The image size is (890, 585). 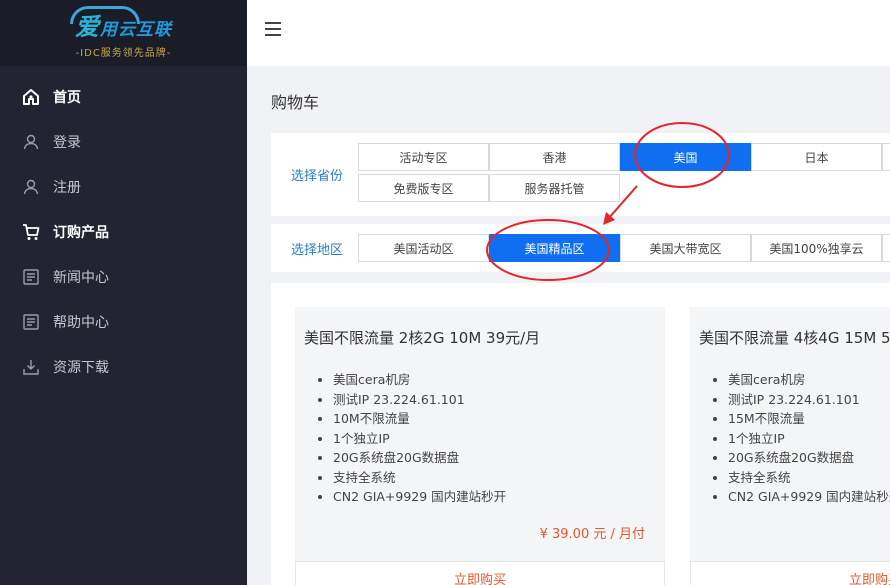 I want to click on sidebar-item-downloads: 资源下载, so click(x=123, y=366).